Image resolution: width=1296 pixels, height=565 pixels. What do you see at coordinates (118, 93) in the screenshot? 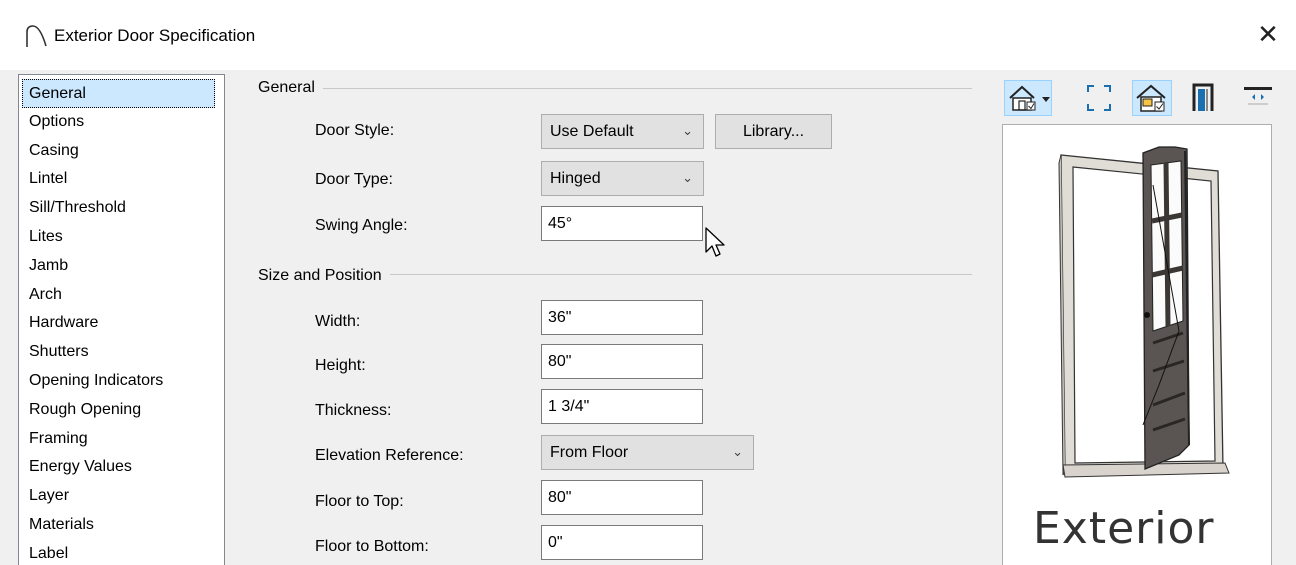
I see `sidebar-item-general: General` at bounding box center [118, 93].